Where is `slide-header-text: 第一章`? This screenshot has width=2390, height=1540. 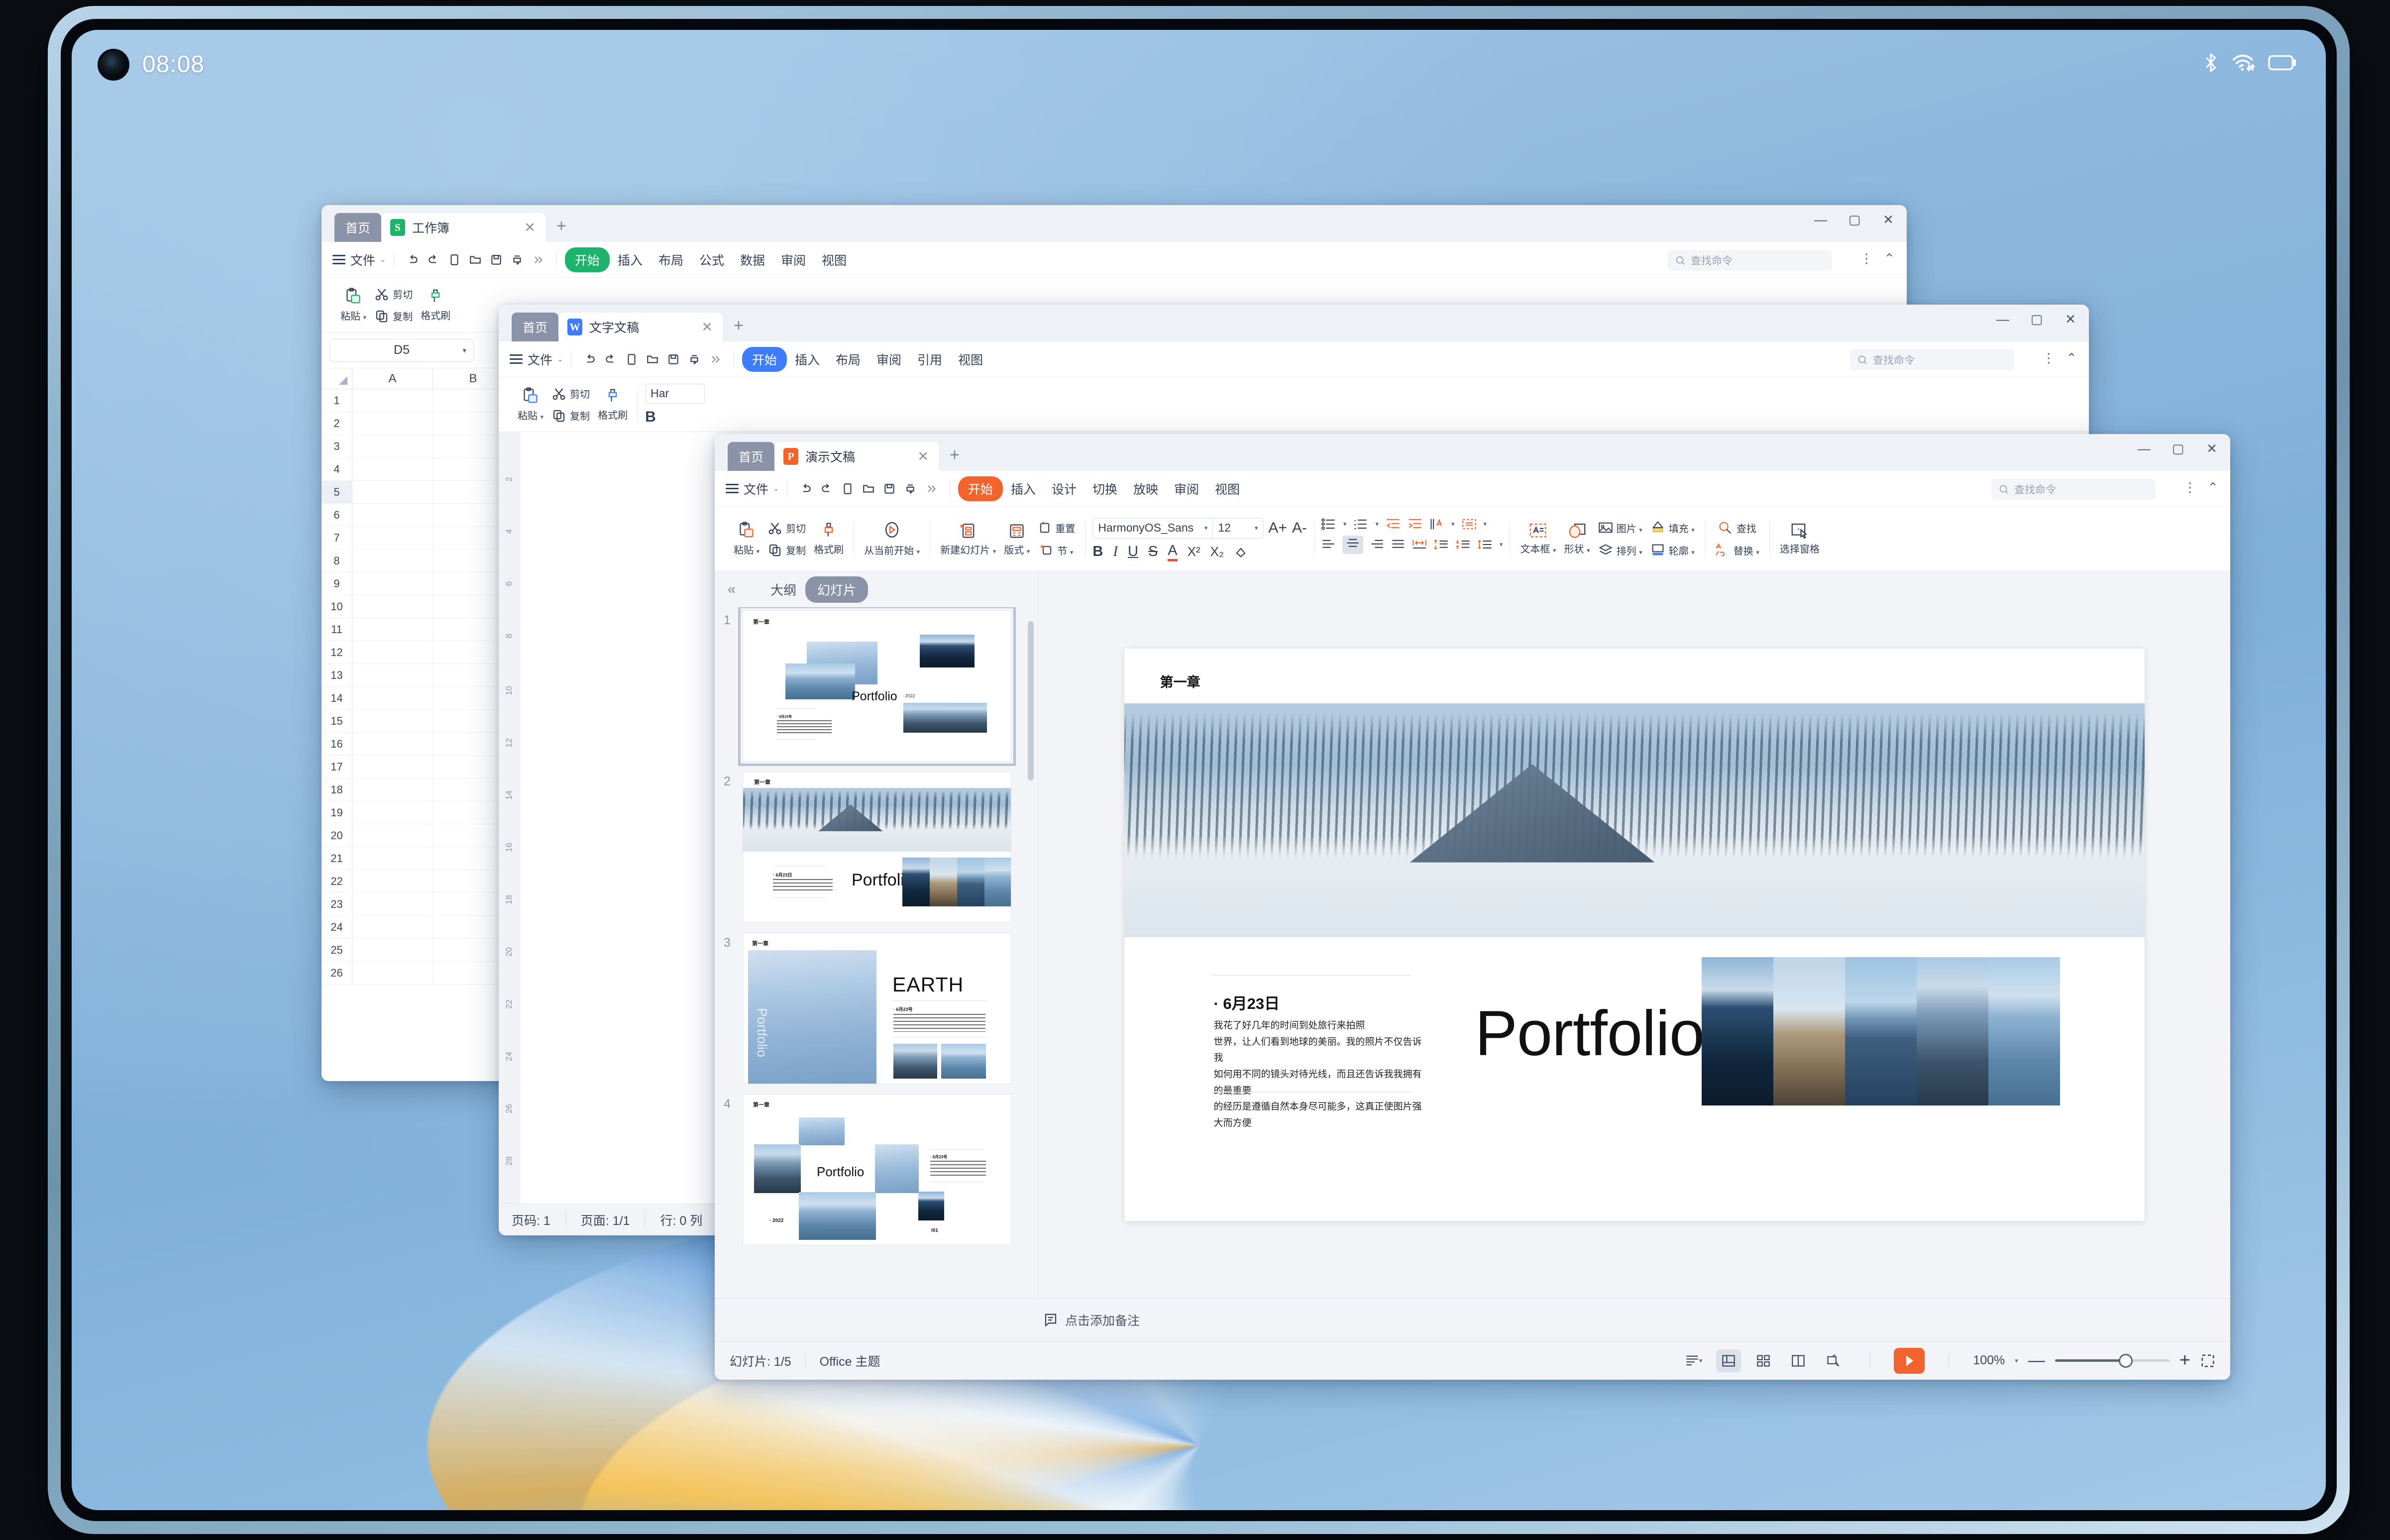
slide-header-text: 第一章 is located at coordinates (1180, 681).